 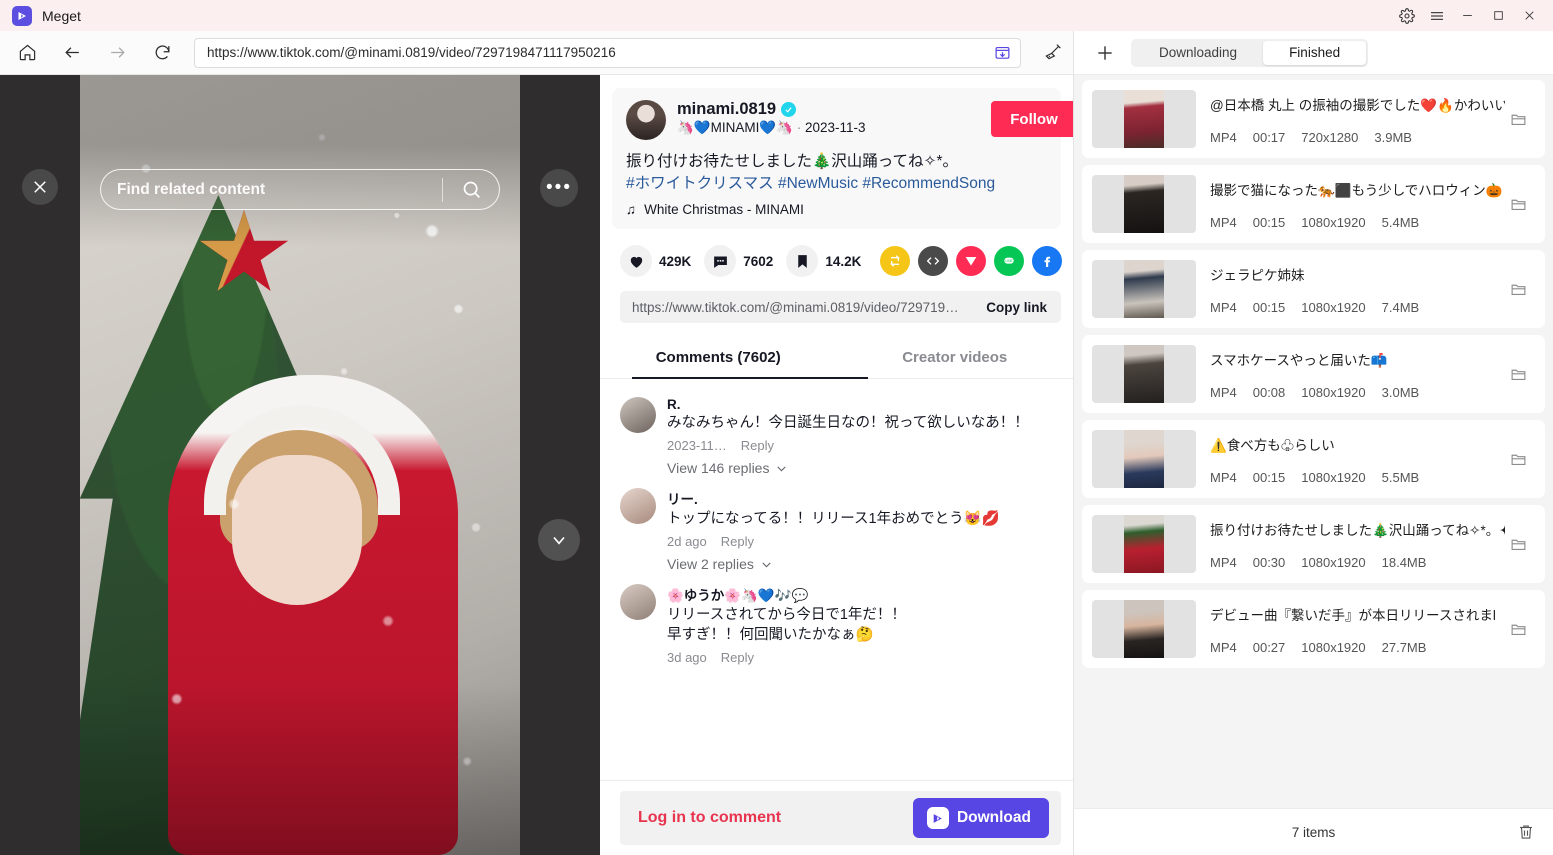 I want to click on comment-author: 🌸ゆうか🌸🦄💙🎶💬, so click(x=864, y=594).